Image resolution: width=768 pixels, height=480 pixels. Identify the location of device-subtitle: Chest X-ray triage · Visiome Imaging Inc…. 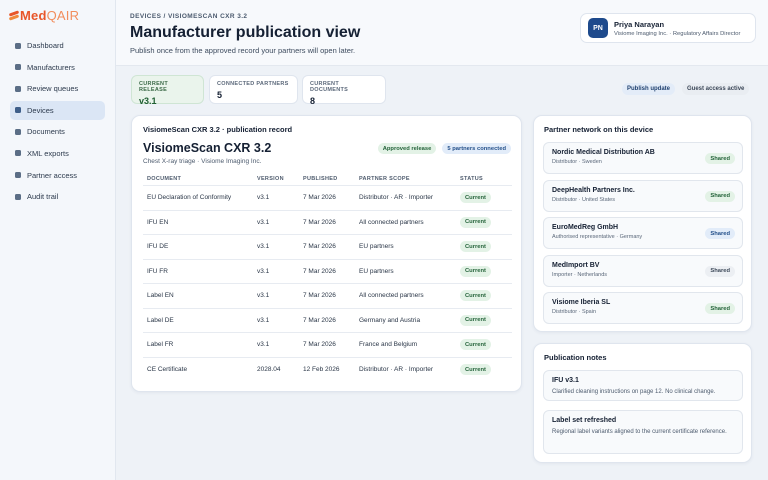
(202, 161).